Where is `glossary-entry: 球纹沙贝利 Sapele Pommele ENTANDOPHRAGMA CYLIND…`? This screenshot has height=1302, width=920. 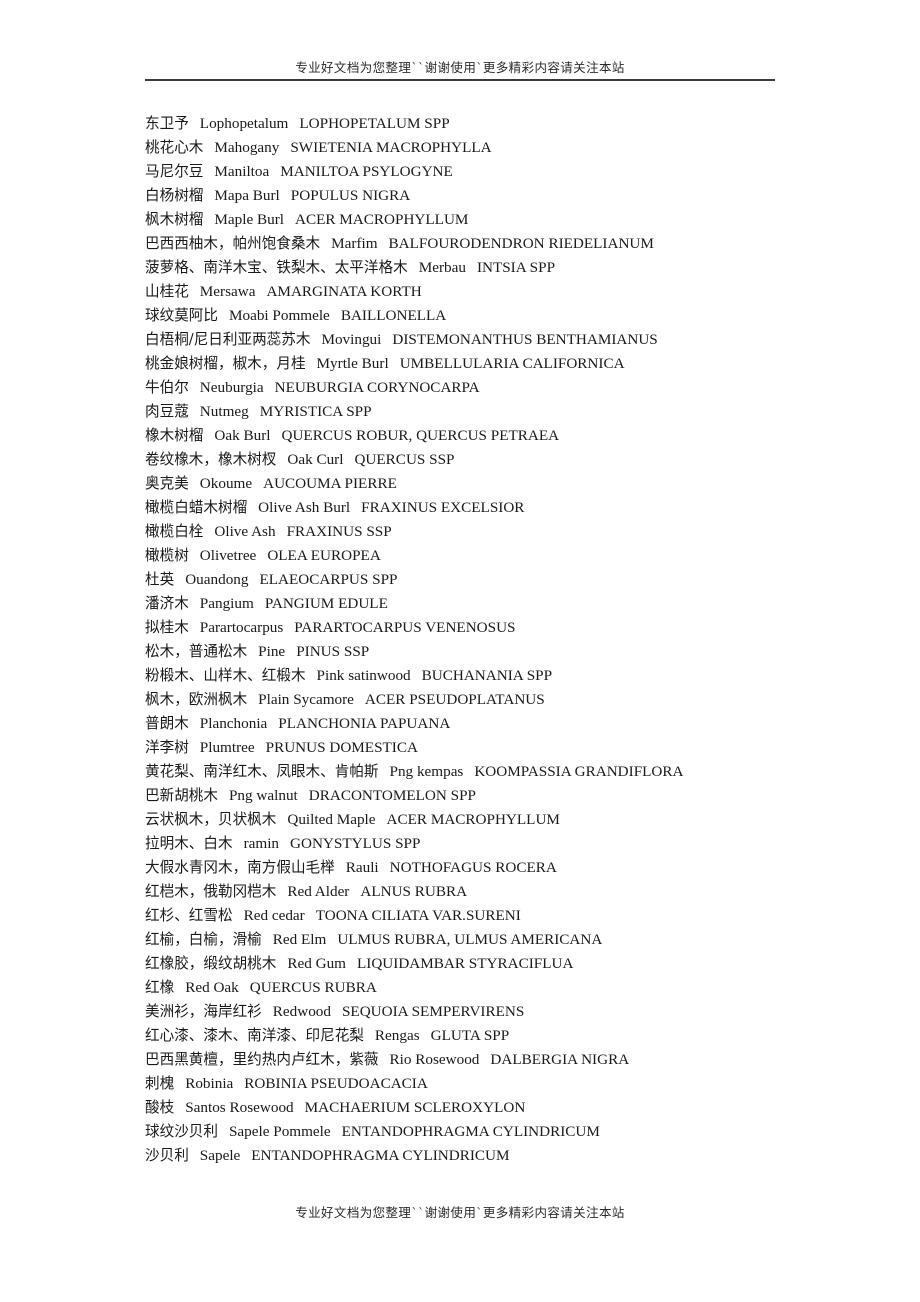
glossary-entry: 球纹沙贝利 Sapele Pommele ENTANDOPHRAGMA CYLIND… is located at coordinates (495, 1132).